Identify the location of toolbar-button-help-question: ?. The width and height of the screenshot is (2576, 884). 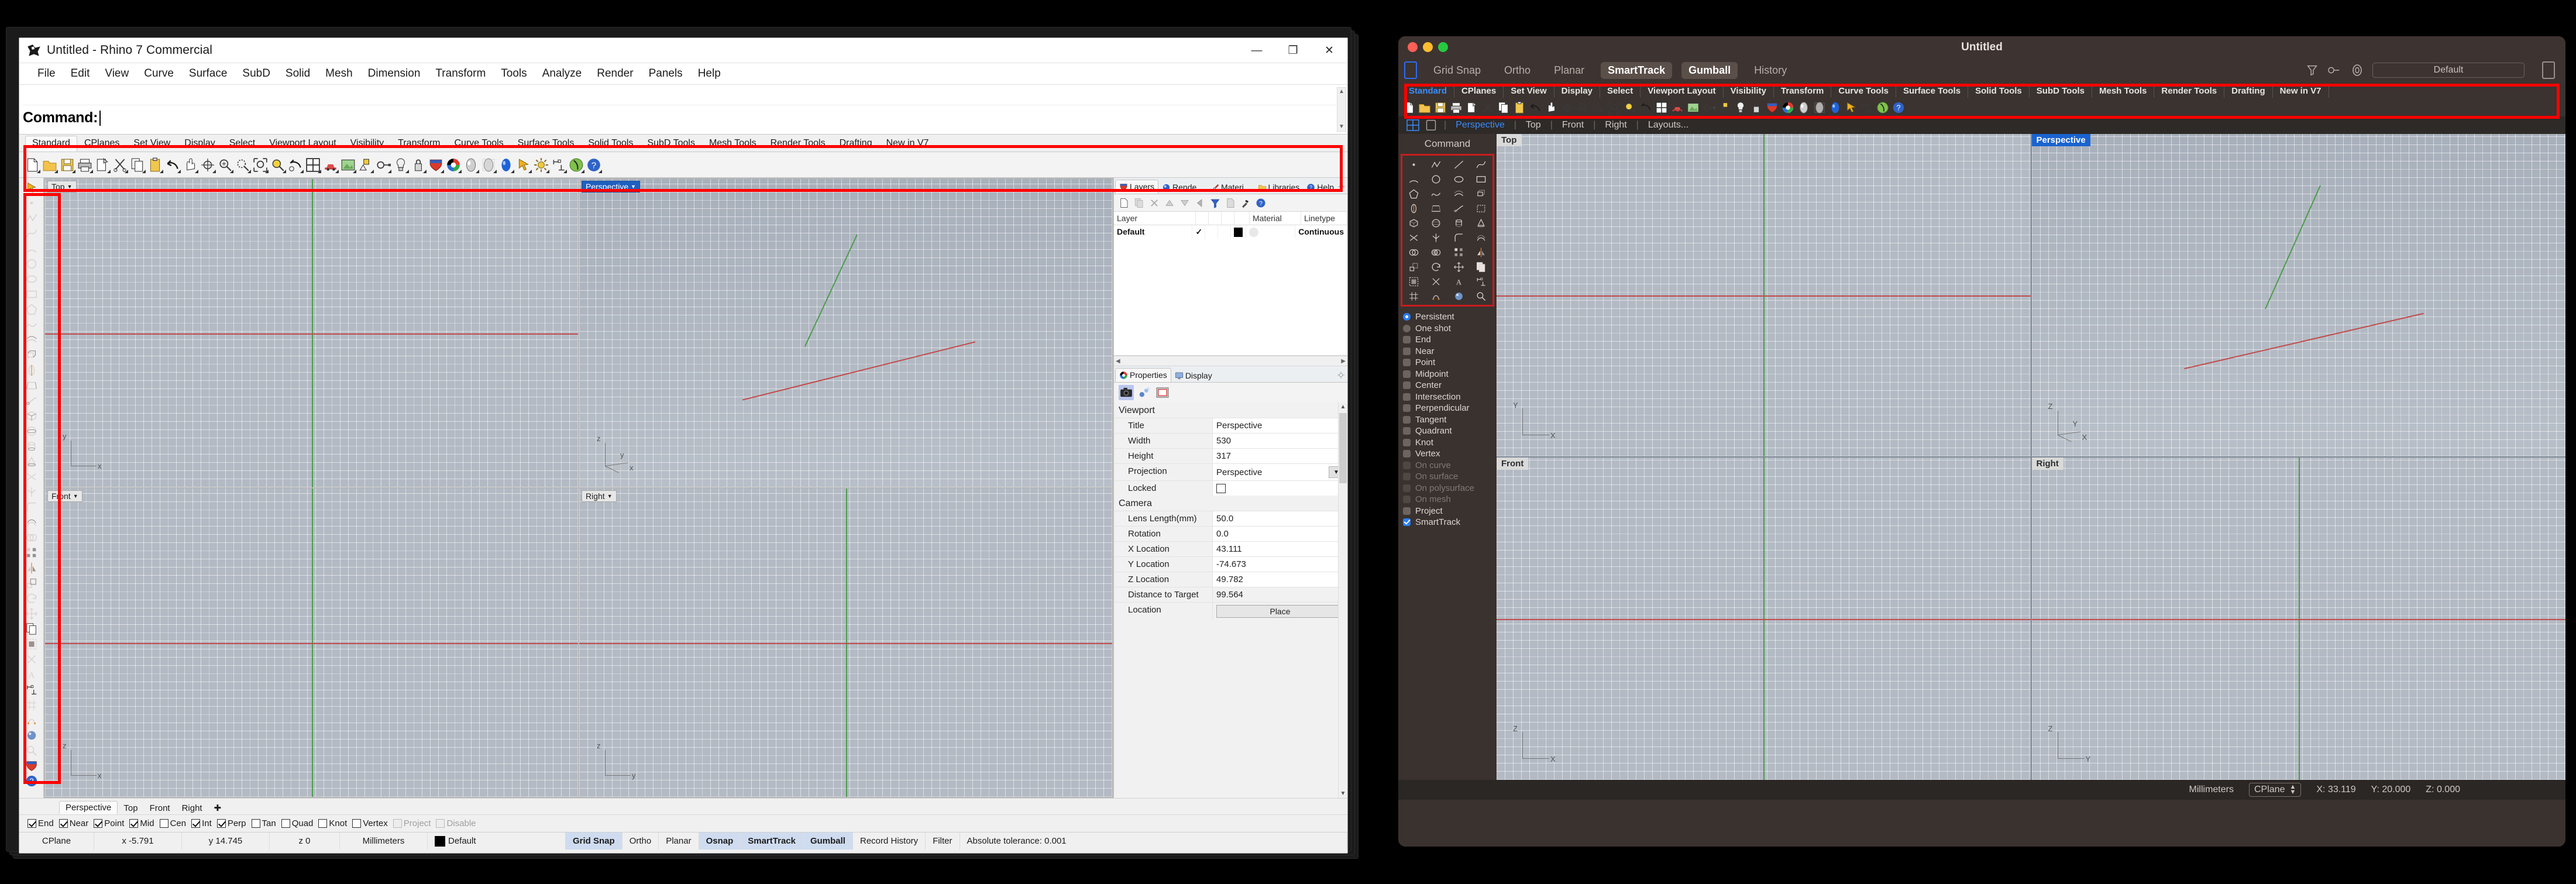
(594, 165).